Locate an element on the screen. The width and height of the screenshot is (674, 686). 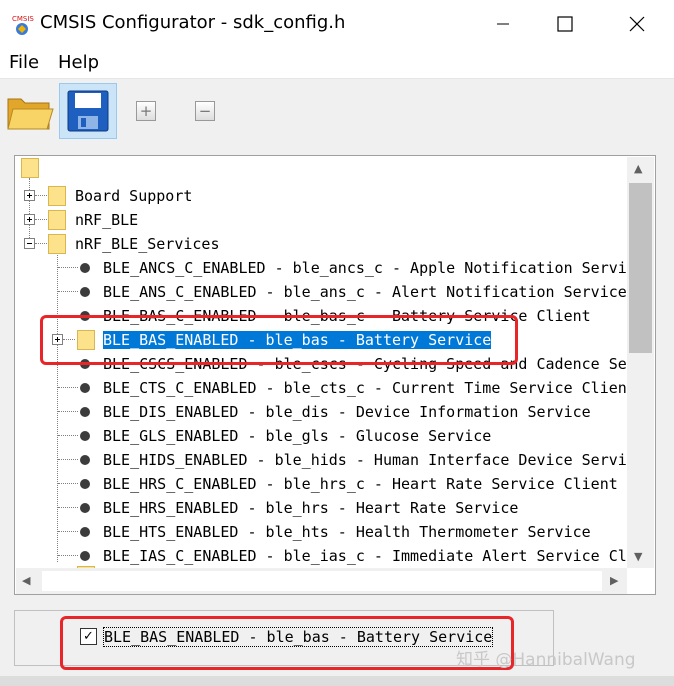
horizontal-scroll-thumb is located at coordinates (322, 581).